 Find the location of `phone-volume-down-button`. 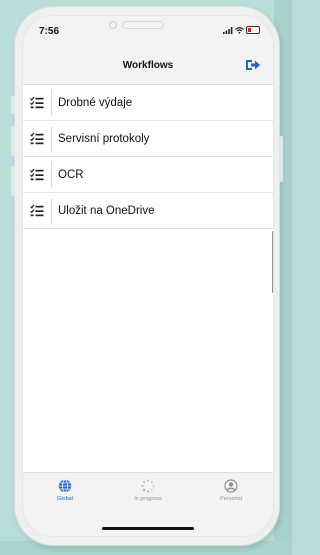

phone-volume-down-button is located at coordinates (13, 181).